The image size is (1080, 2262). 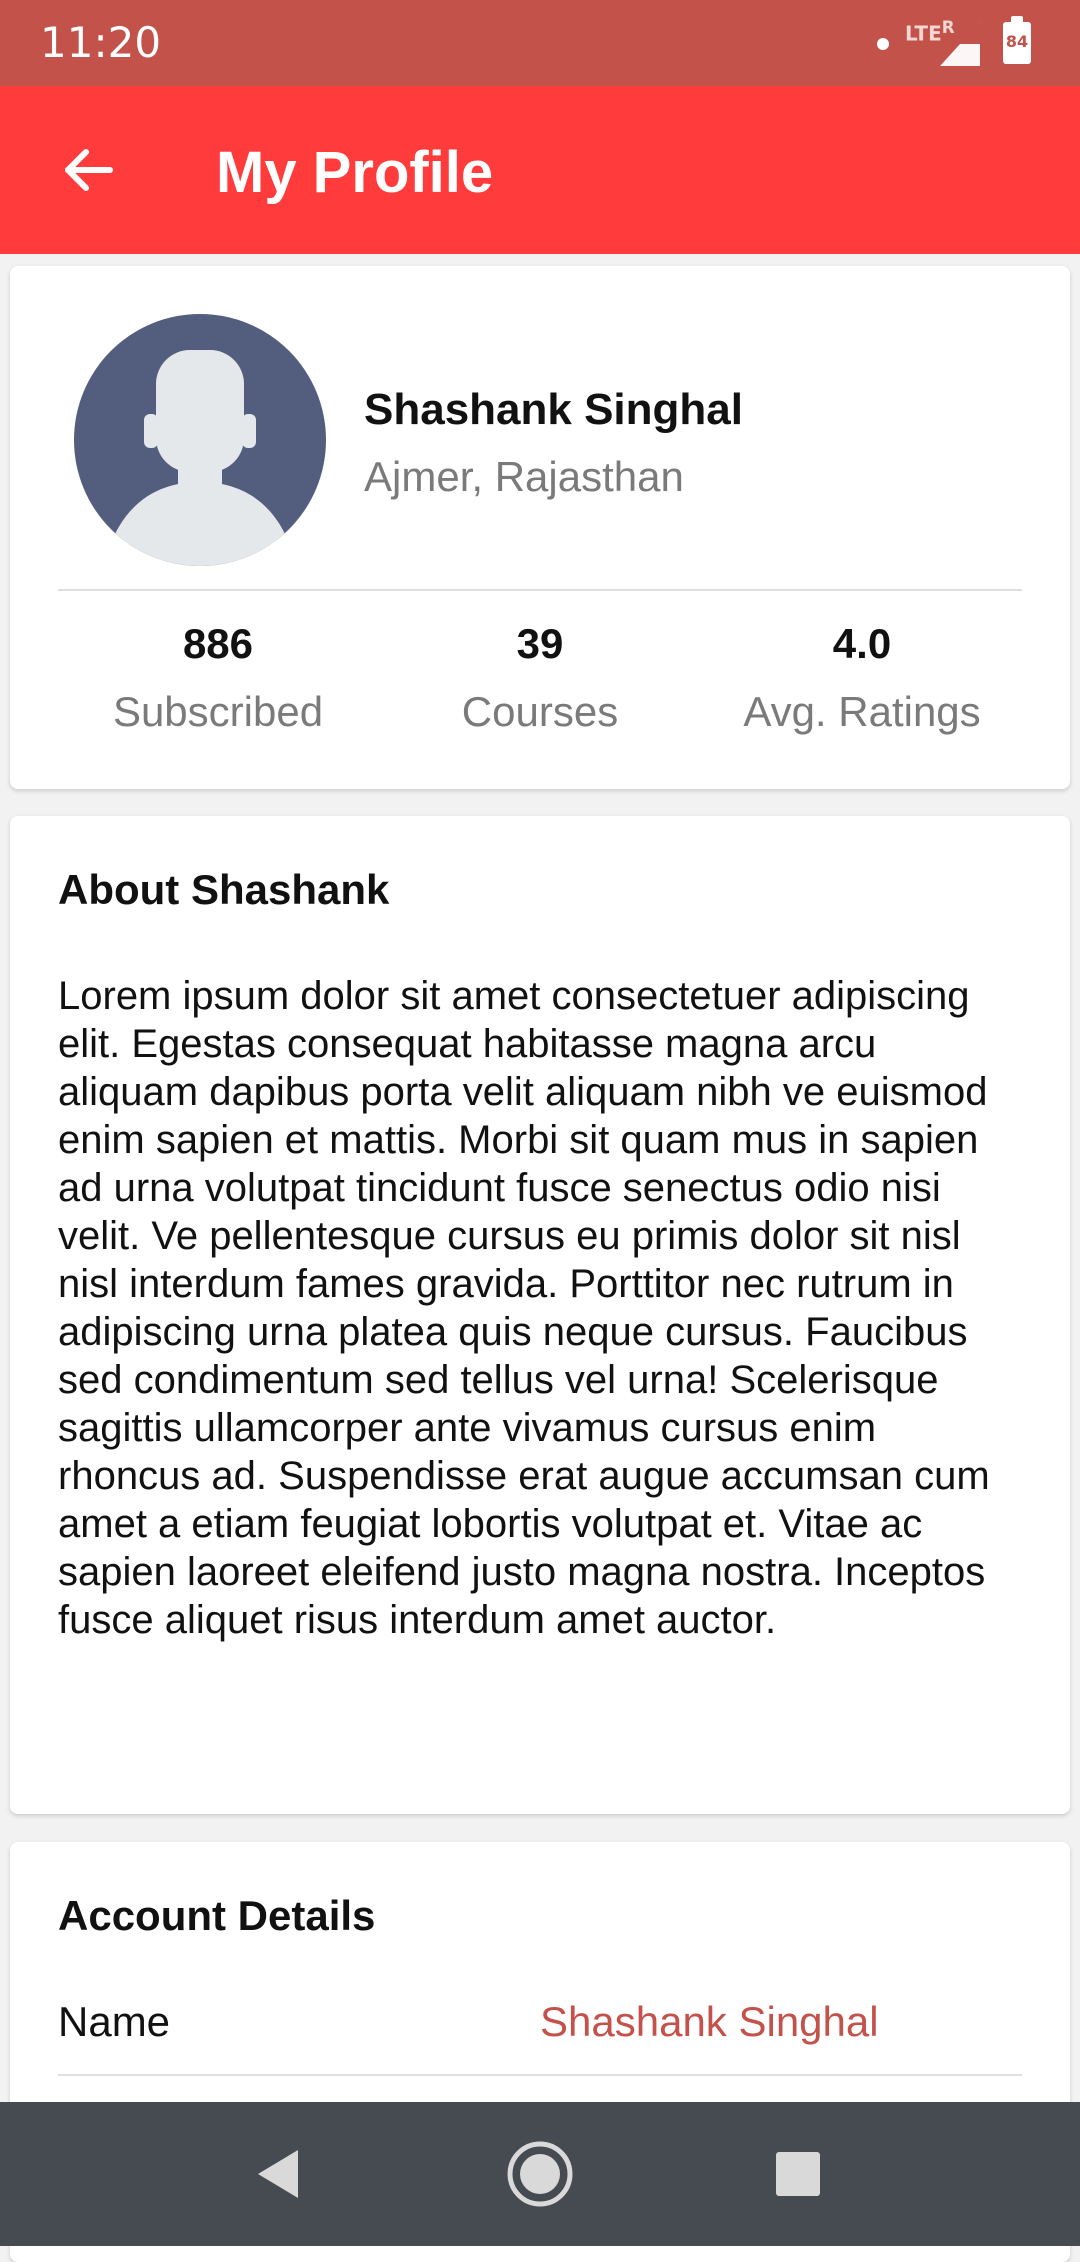 I want to click on back-button, so click(x=88, y=170).